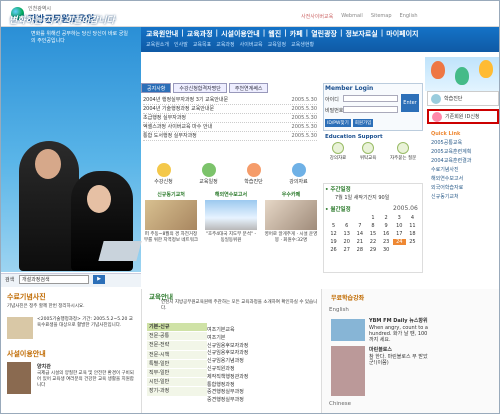  Describe the element at coordinates (177, 337) in the screenshot. I see `course-category: 전문-공통` at that location.